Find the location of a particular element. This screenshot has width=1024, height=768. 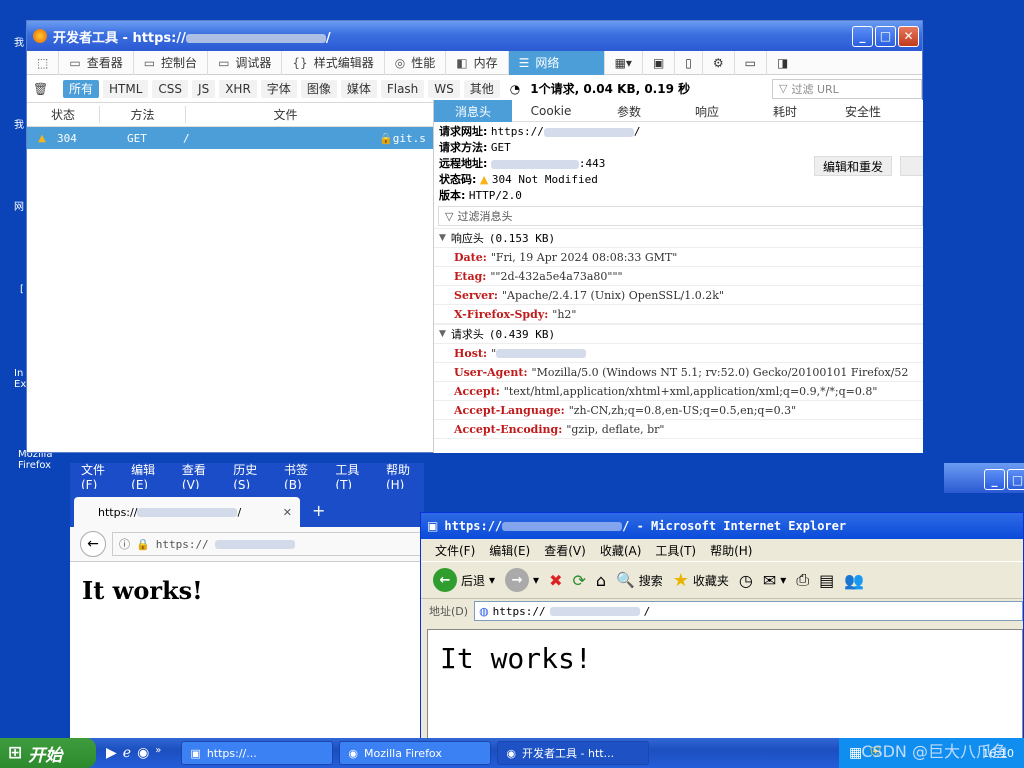

header-row: Host: " is located at coordinates (678, 353).